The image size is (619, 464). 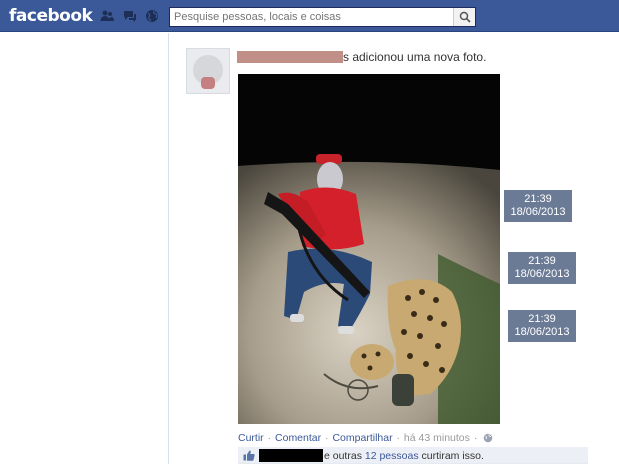 I want to click on thumbs-up-icon, so click(x=249, y=457).